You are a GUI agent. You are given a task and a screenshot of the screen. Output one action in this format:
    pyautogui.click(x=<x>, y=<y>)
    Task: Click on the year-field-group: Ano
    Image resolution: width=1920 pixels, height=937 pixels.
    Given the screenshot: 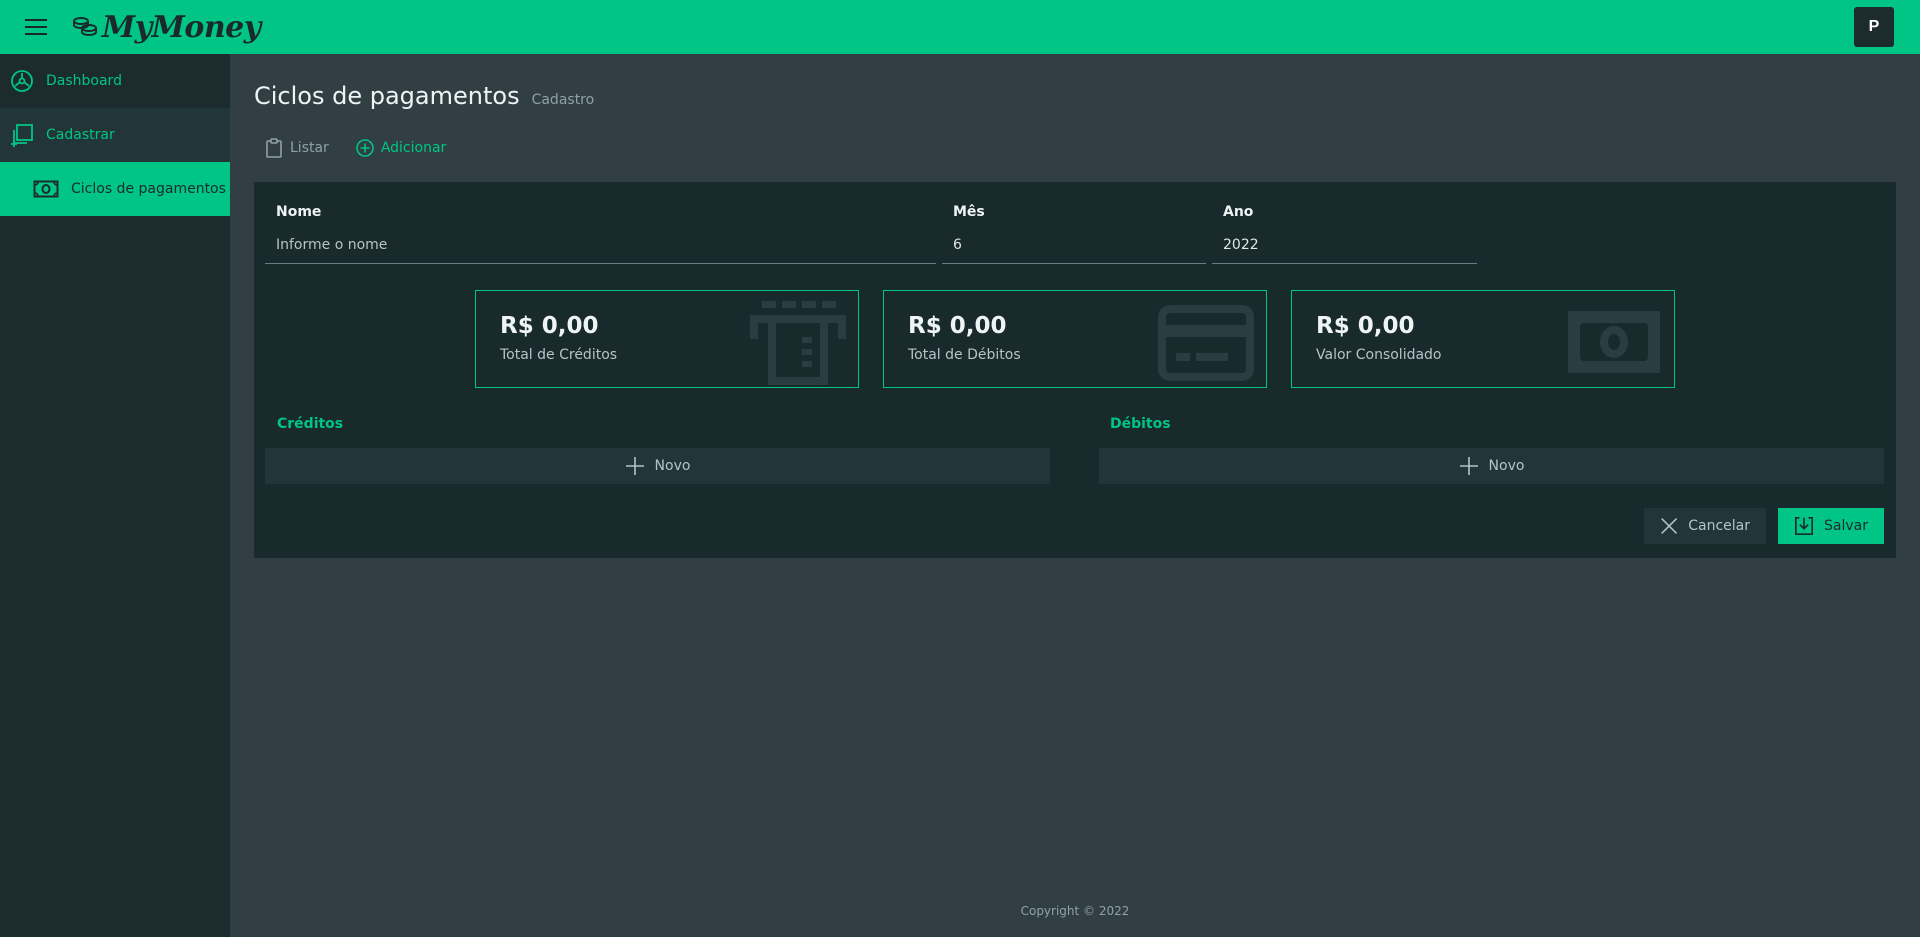 What is the action you would take?
    pyautogui.click(x=1344, y=234)
    